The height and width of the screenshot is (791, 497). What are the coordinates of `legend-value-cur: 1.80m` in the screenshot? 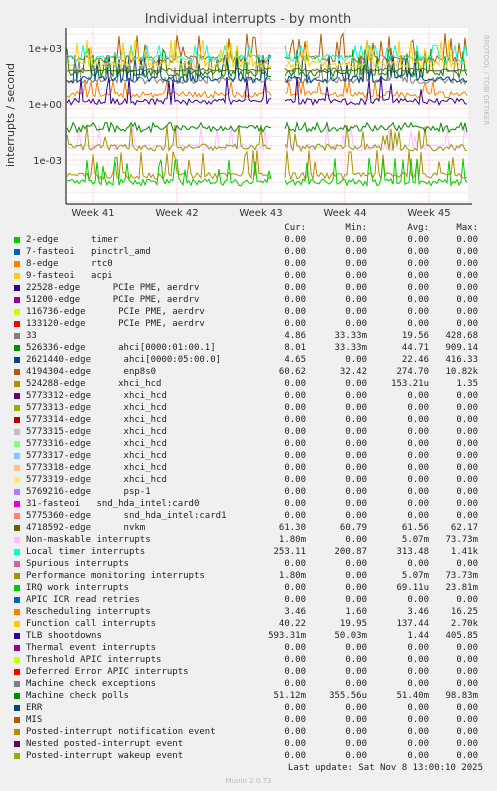 It's located at (292, 576).